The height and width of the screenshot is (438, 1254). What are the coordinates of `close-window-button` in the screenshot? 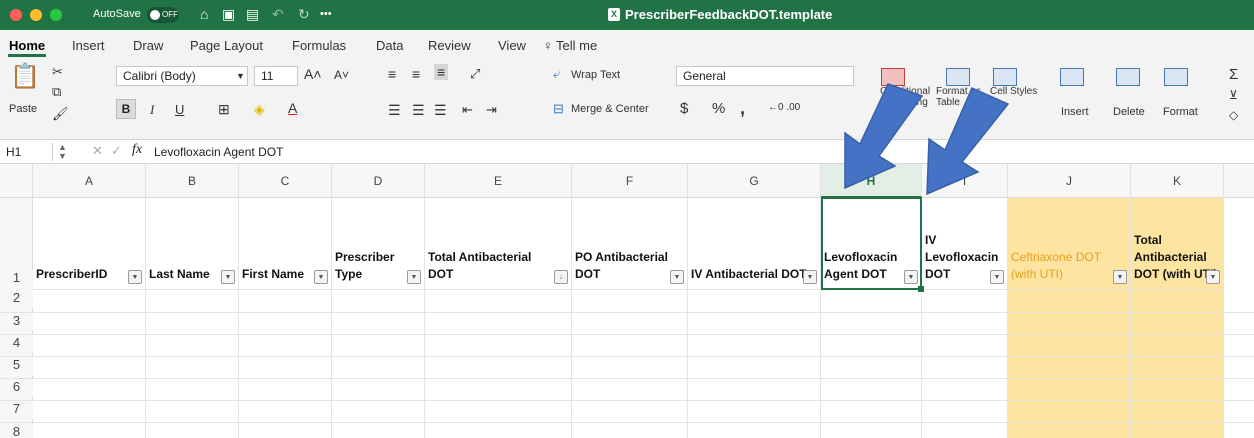 It's located at (16, 15).